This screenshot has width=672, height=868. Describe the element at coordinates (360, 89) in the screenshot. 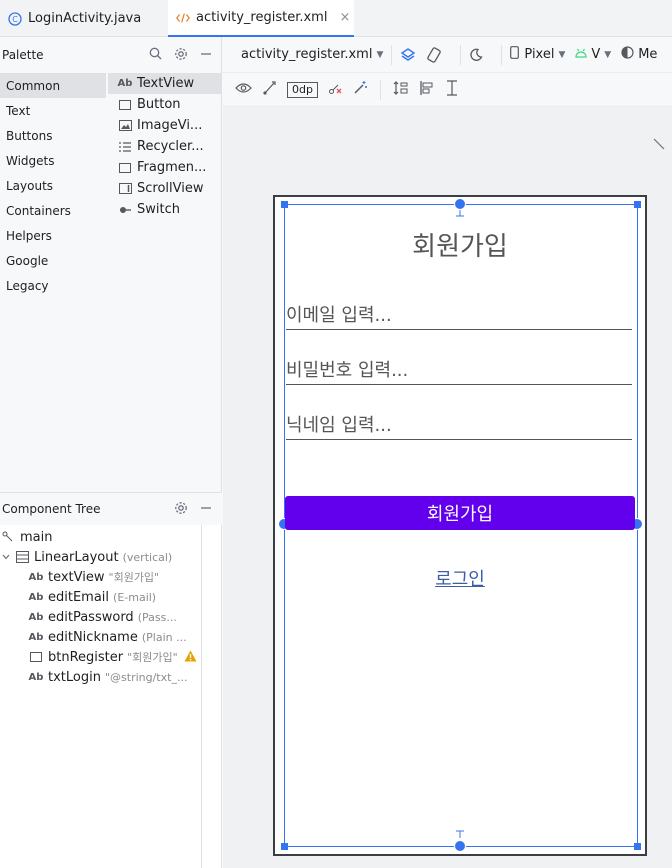

I see `magic-wand-icon` at that location.